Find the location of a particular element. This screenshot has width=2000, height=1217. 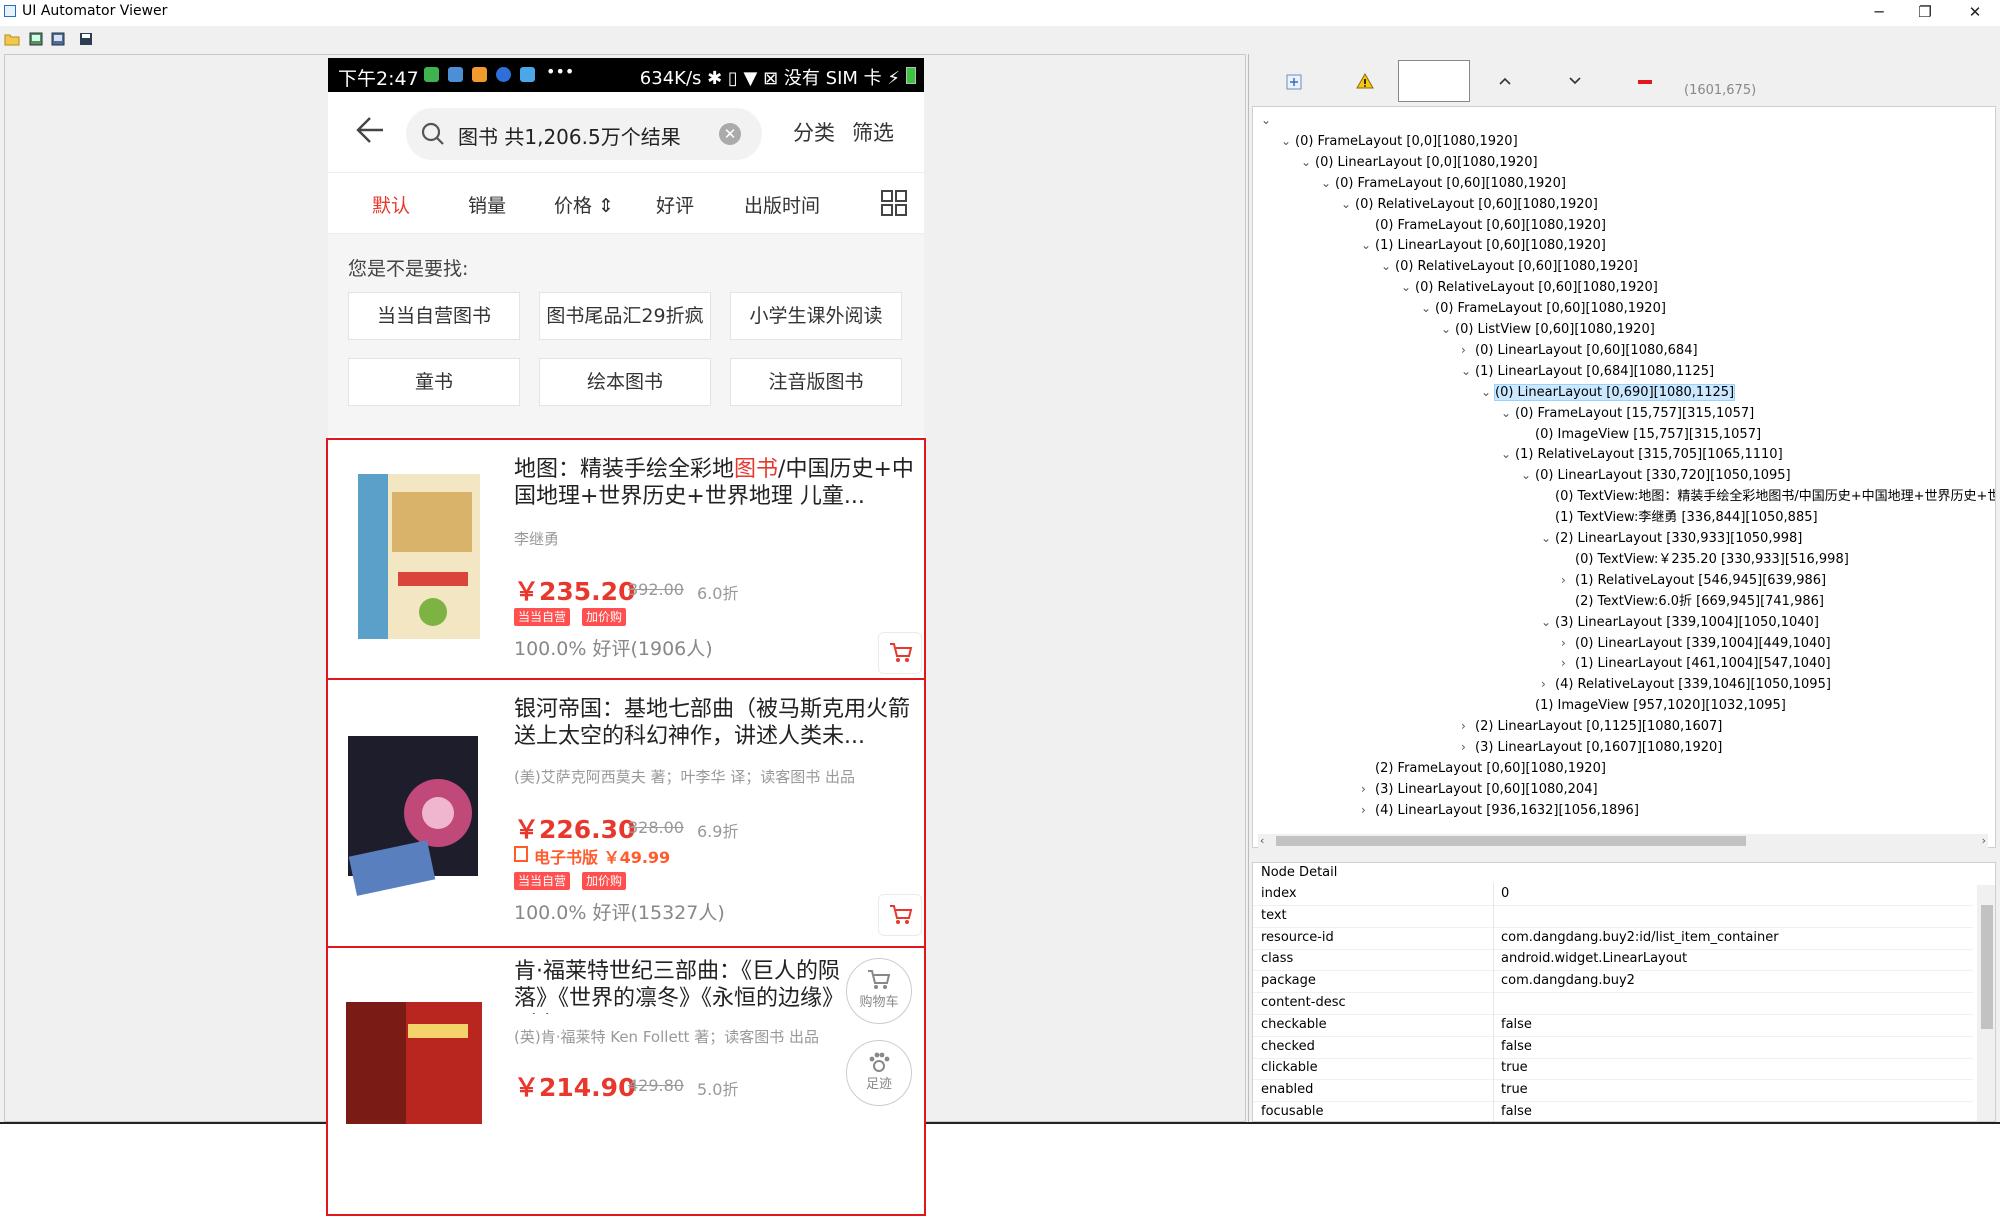

close-button: ✕ is located at coordinates (1975, 13).